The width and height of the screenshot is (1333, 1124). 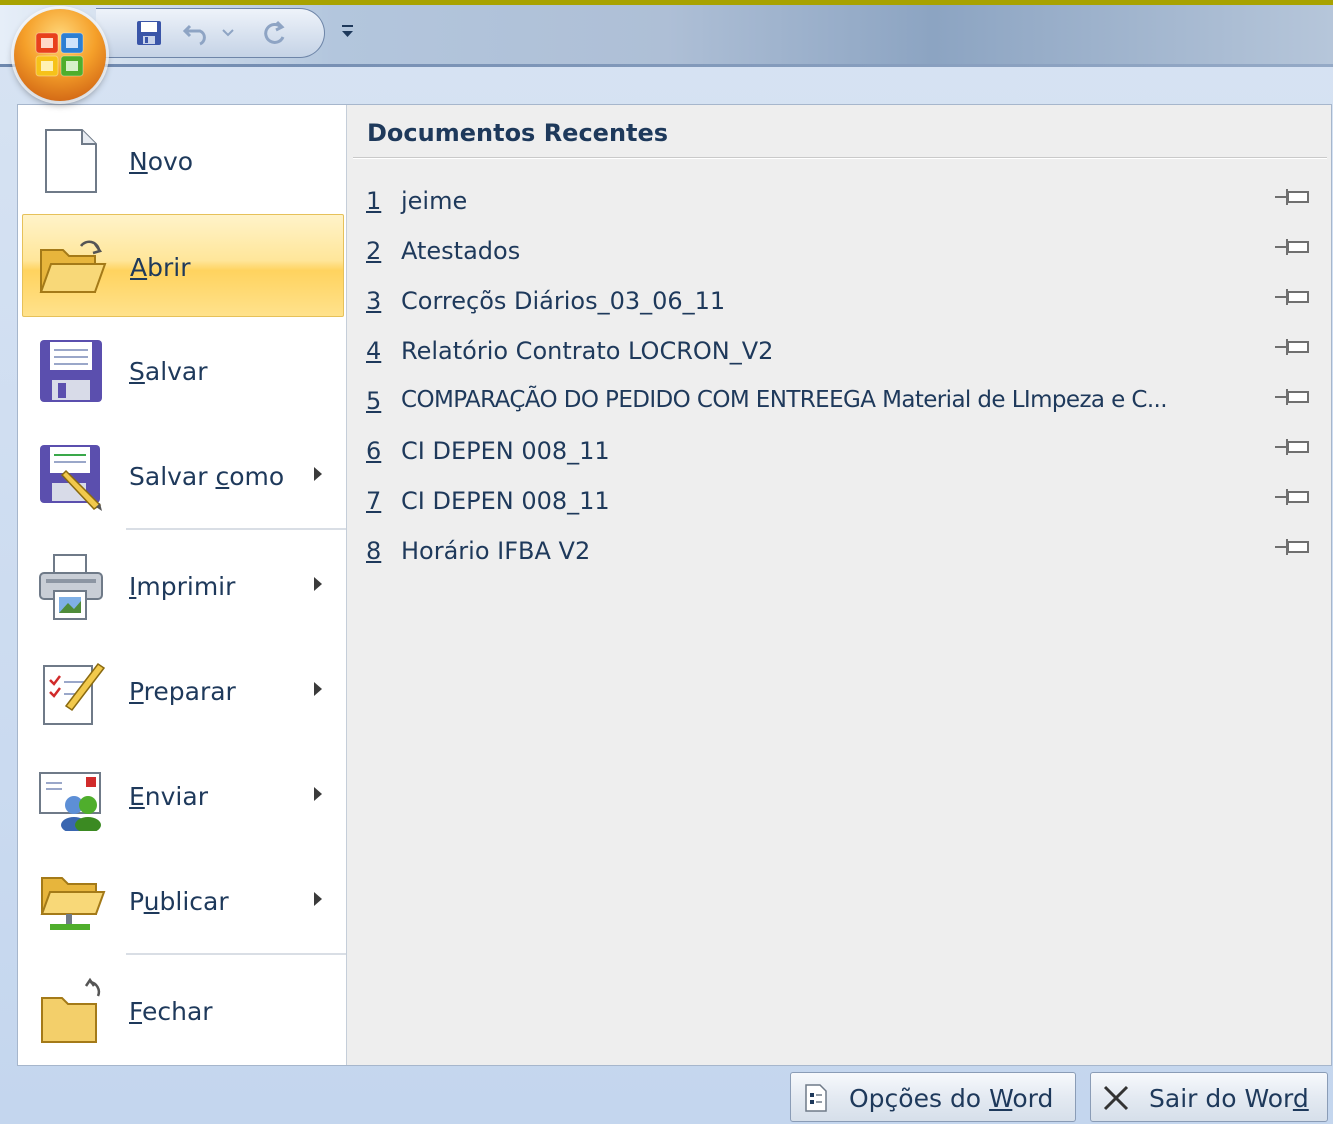 I want to click on recent-item-number: 4, so click(x=374, y=351).